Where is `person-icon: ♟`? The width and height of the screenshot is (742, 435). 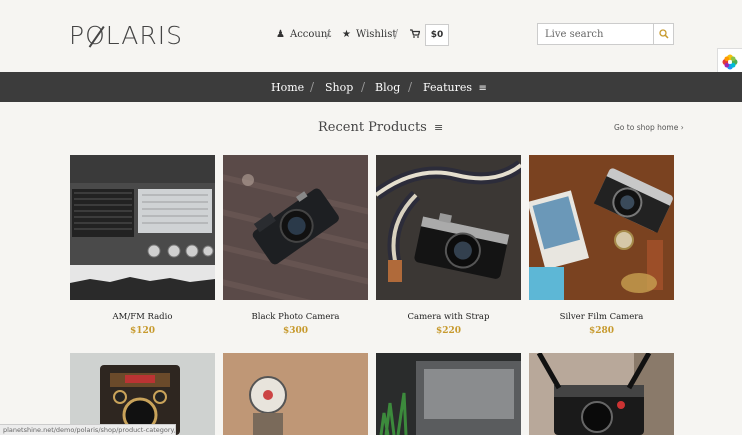
person-icon: ♟ is located at coordinates (280, 34).